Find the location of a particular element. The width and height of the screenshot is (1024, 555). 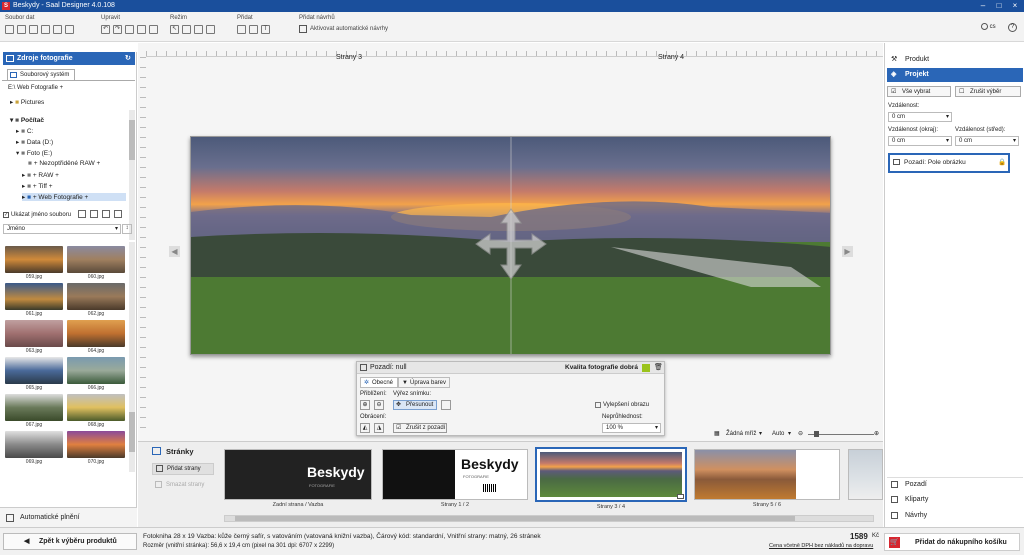

view-list-icon is located at coordinates (82, 214).